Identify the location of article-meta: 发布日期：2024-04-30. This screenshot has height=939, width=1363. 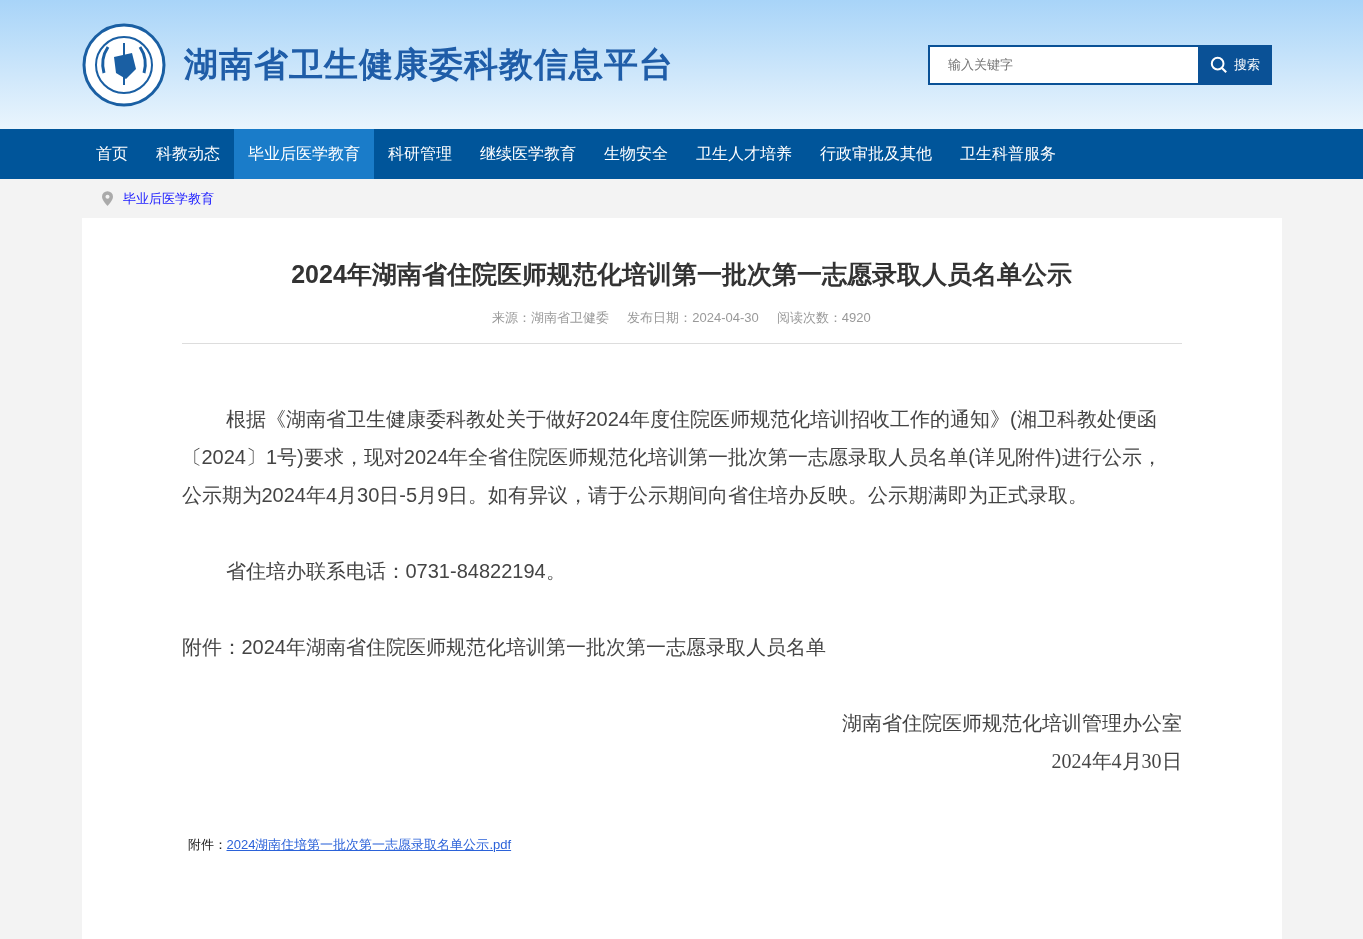
(693, 318).